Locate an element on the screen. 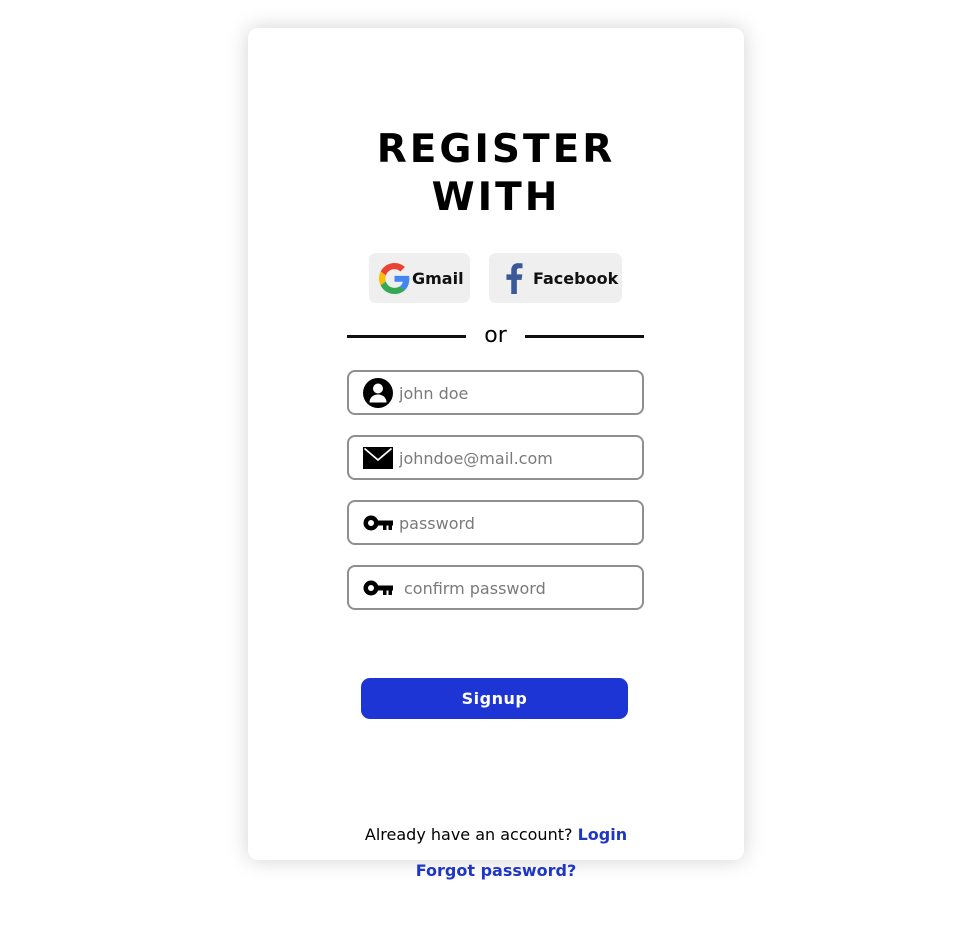 The height and width of the screenshot is (927, 979). login-prompt: Already have an account? Login is located at coordinates (496, 835).